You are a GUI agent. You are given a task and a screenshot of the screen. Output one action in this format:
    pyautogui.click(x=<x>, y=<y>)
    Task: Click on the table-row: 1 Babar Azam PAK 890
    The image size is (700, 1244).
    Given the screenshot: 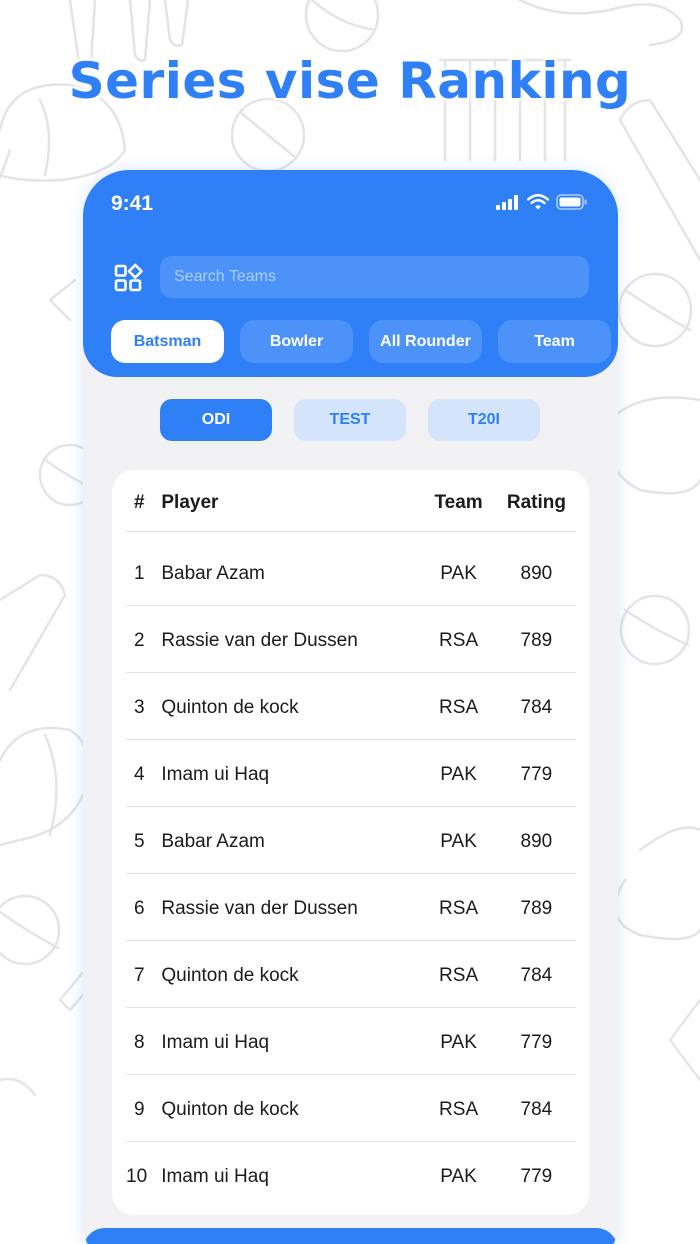 What is the action you would take?
    pyautogui.click(x=351, y=574)
    